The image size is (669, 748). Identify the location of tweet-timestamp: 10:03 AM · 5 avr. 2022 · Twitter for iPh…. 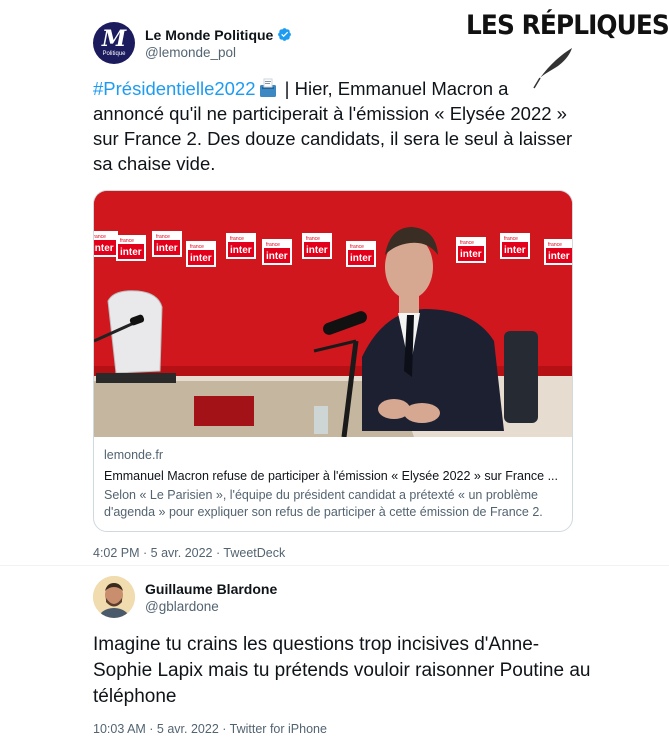
(343, 729).